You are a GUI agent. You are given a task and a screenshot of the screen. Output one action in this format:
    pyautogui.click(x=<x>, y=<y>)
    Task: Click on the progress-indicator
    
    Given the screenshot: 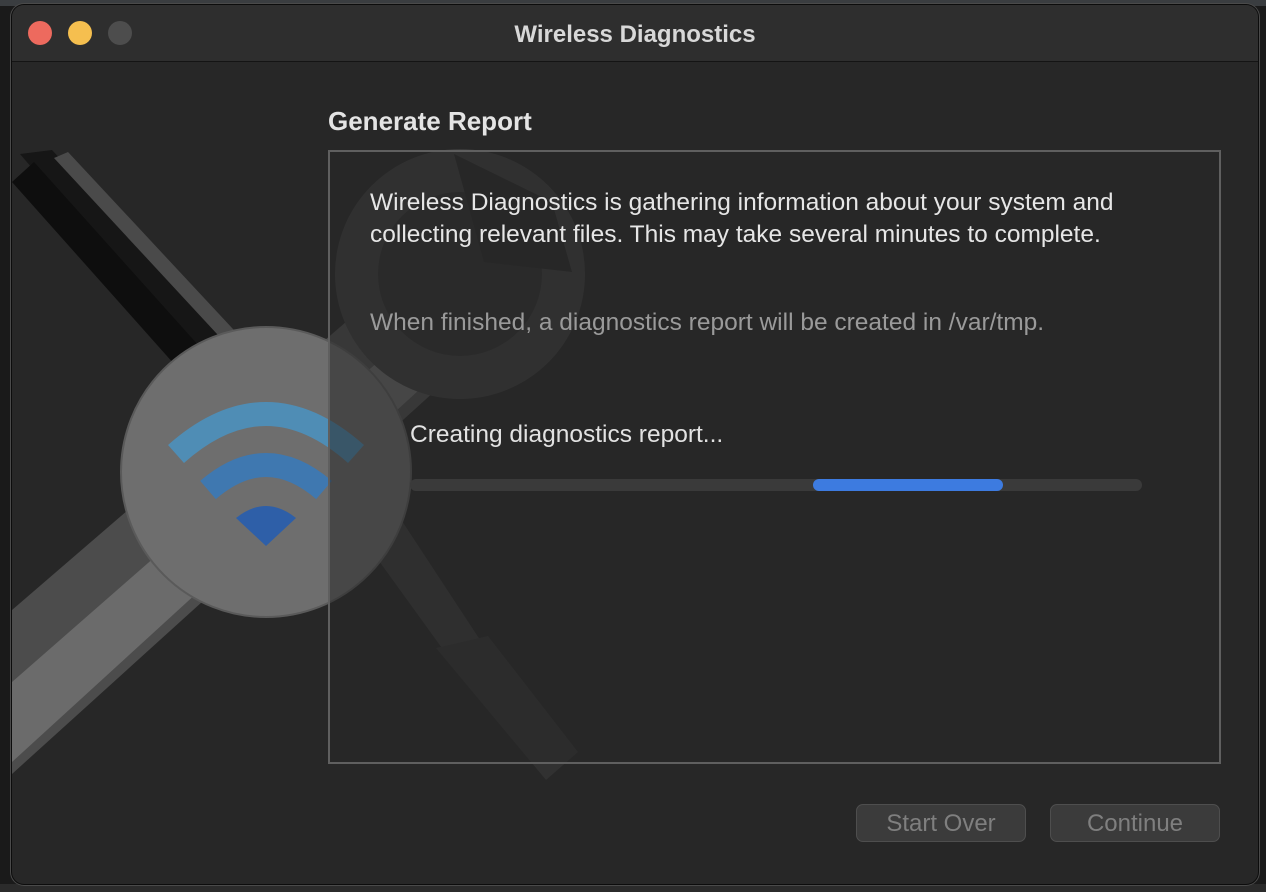 What is the action you would take?
    pyautogui.click(x=907, y=485)
    